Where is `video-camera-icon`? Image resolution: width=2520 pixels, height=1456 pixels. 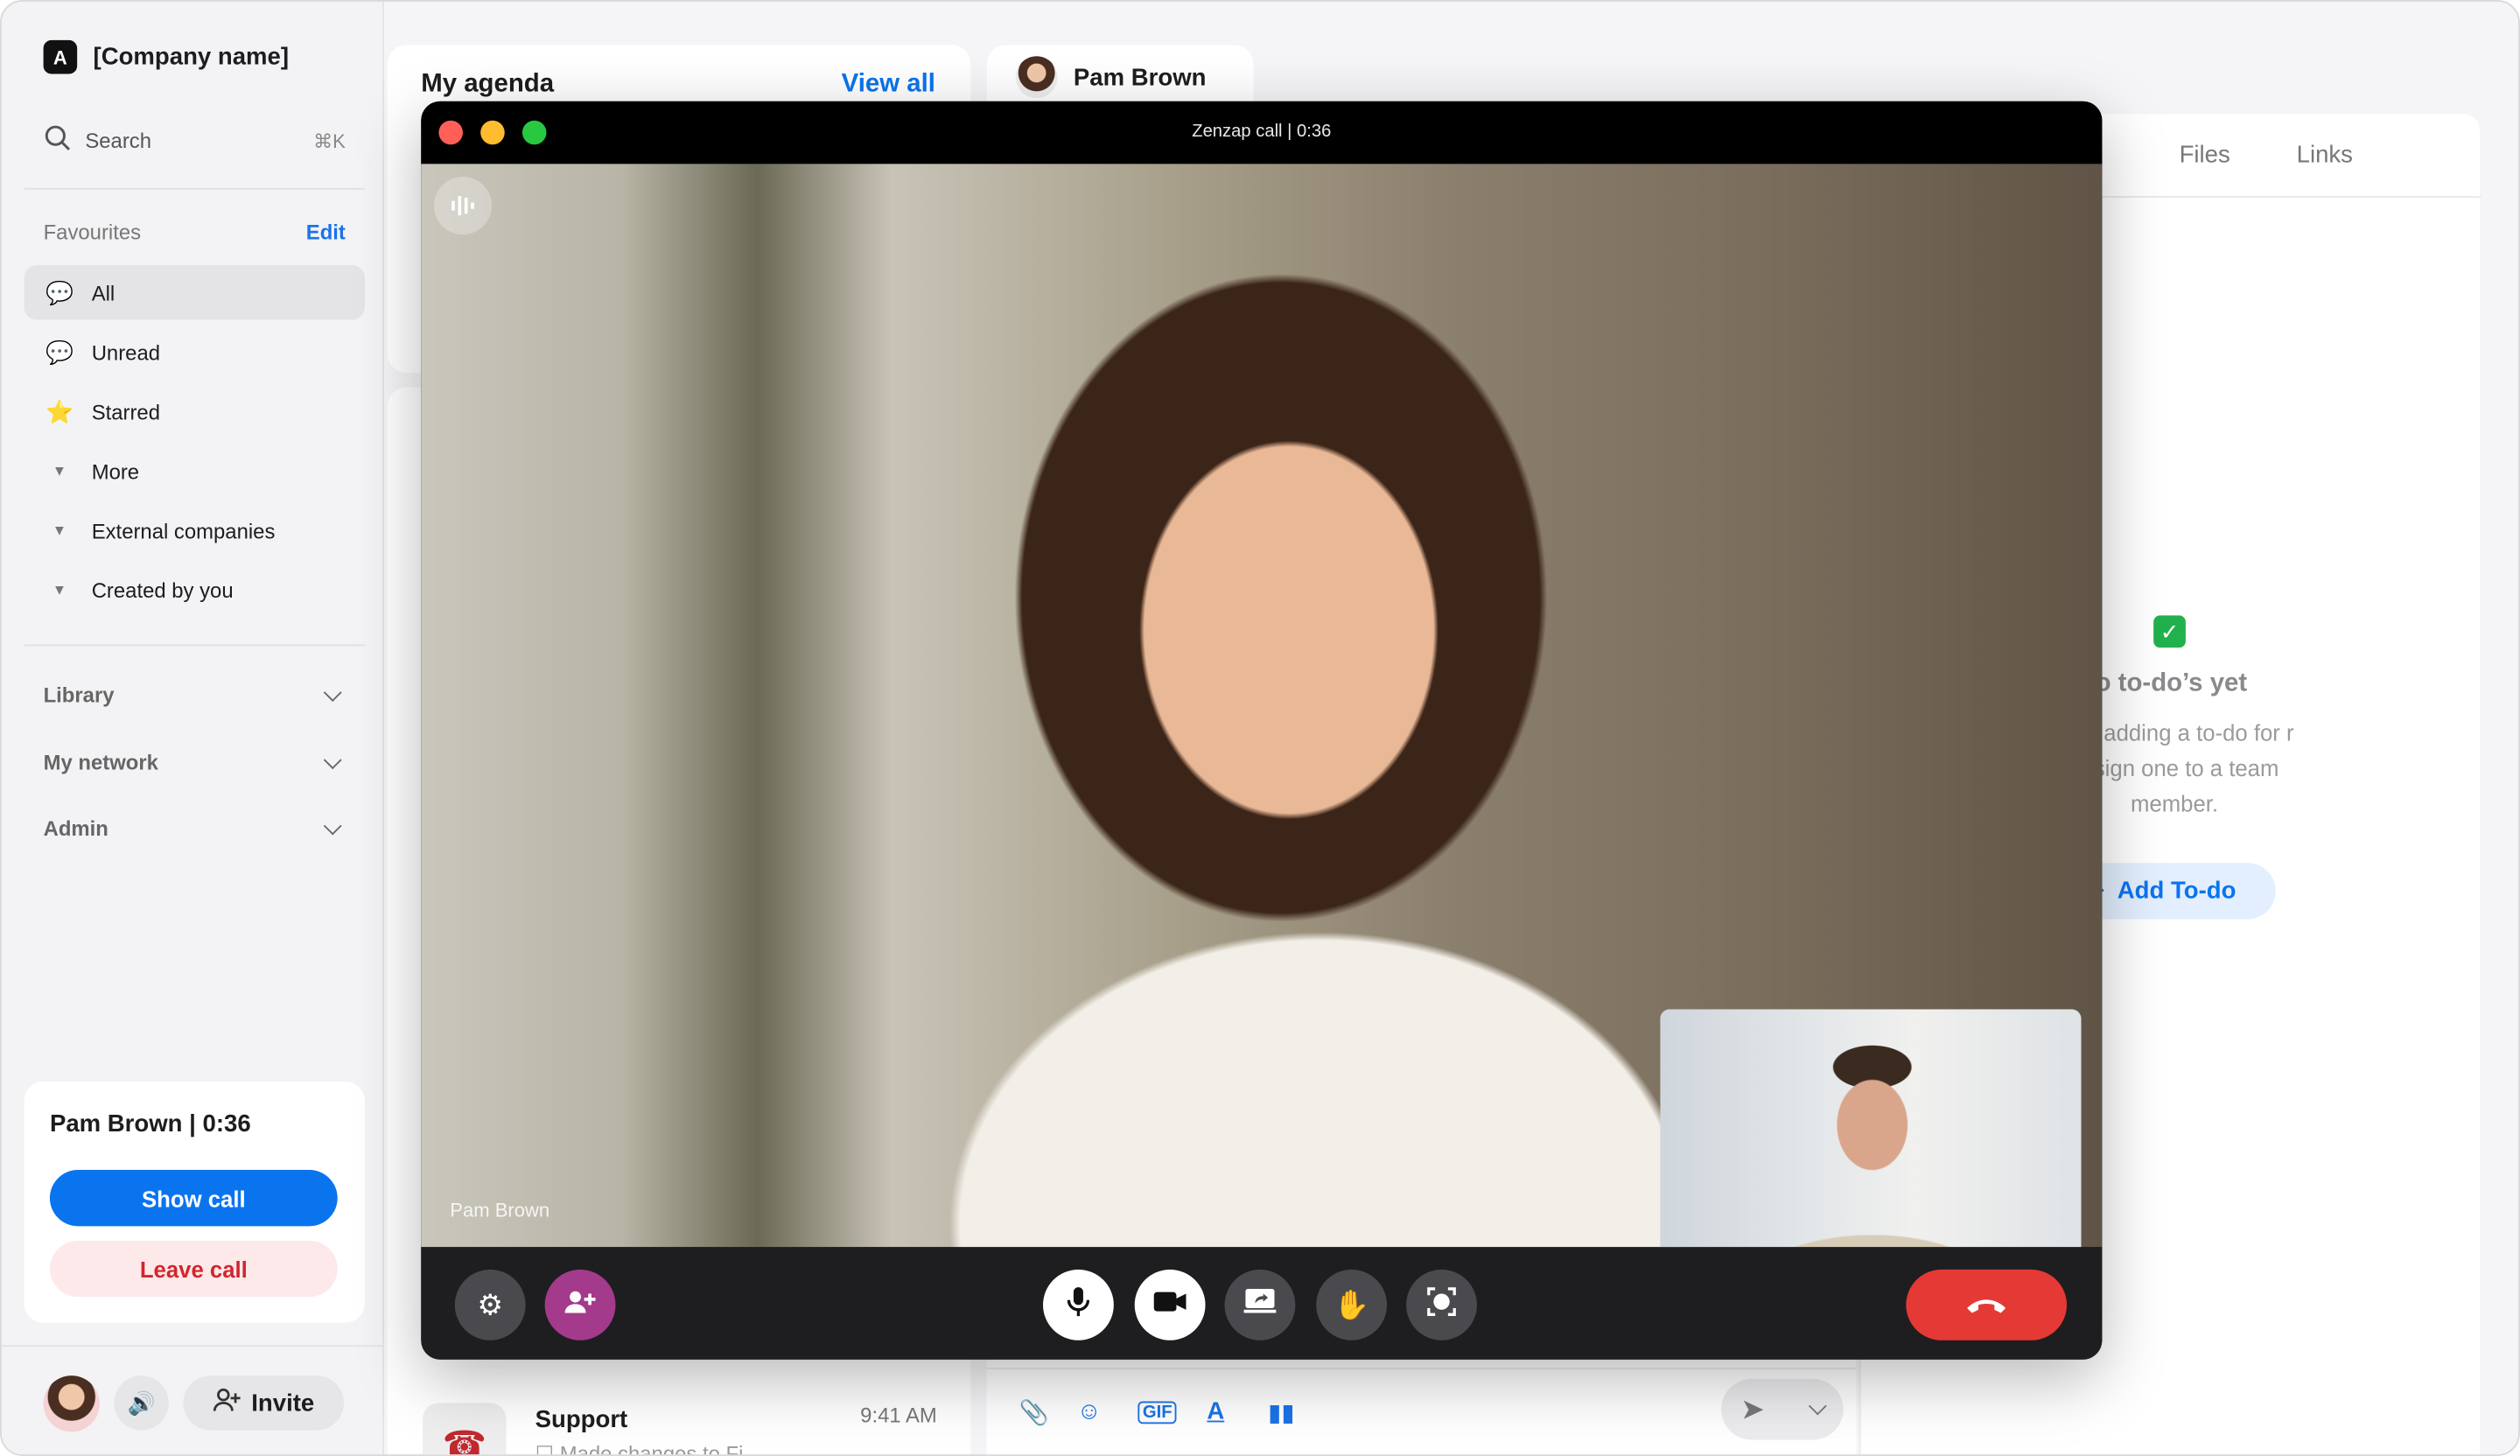
video-camera-icon is located at coordinates (1169, 1305).